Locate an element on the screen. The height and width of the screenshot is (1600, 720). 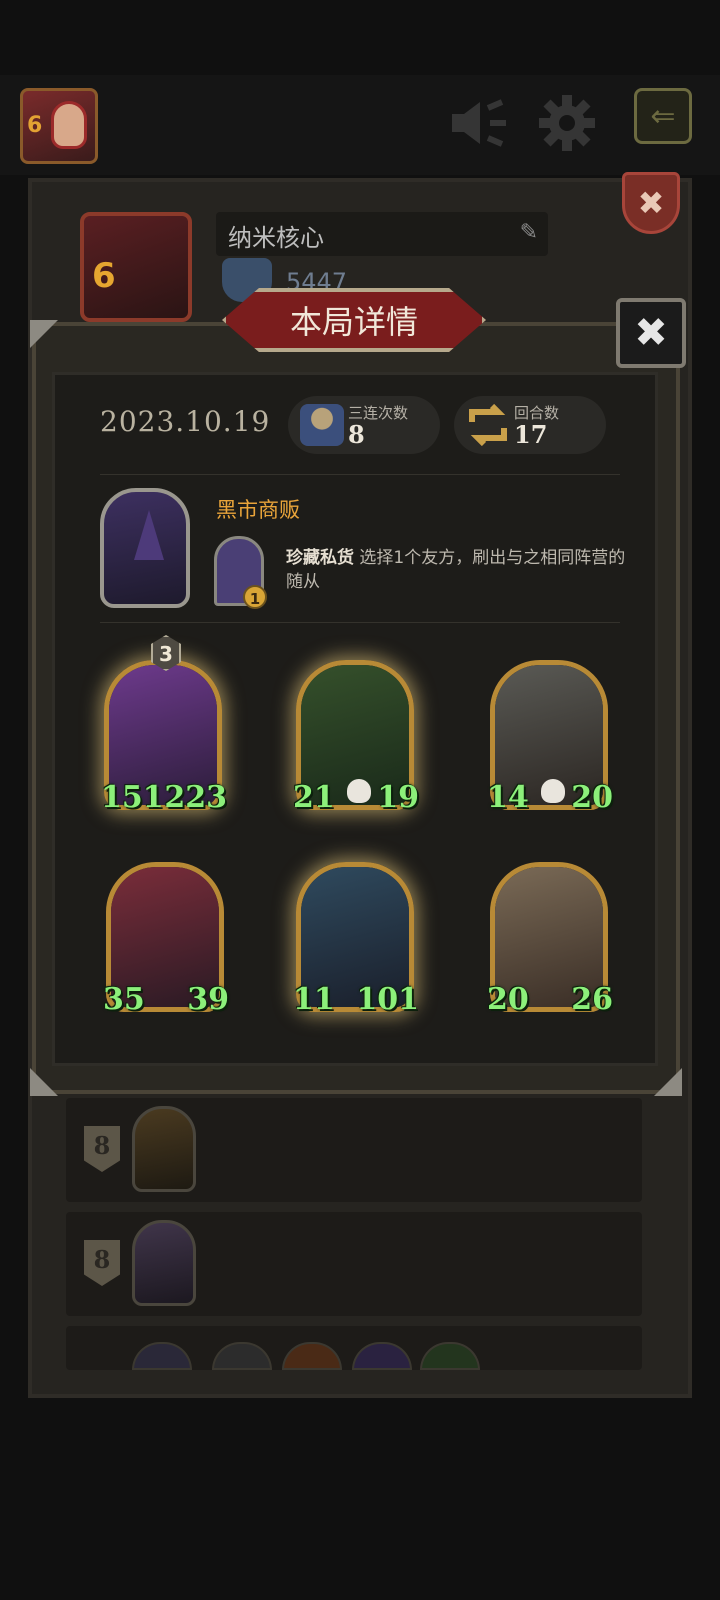
speaker-icon is located at coordinates (479, 123).